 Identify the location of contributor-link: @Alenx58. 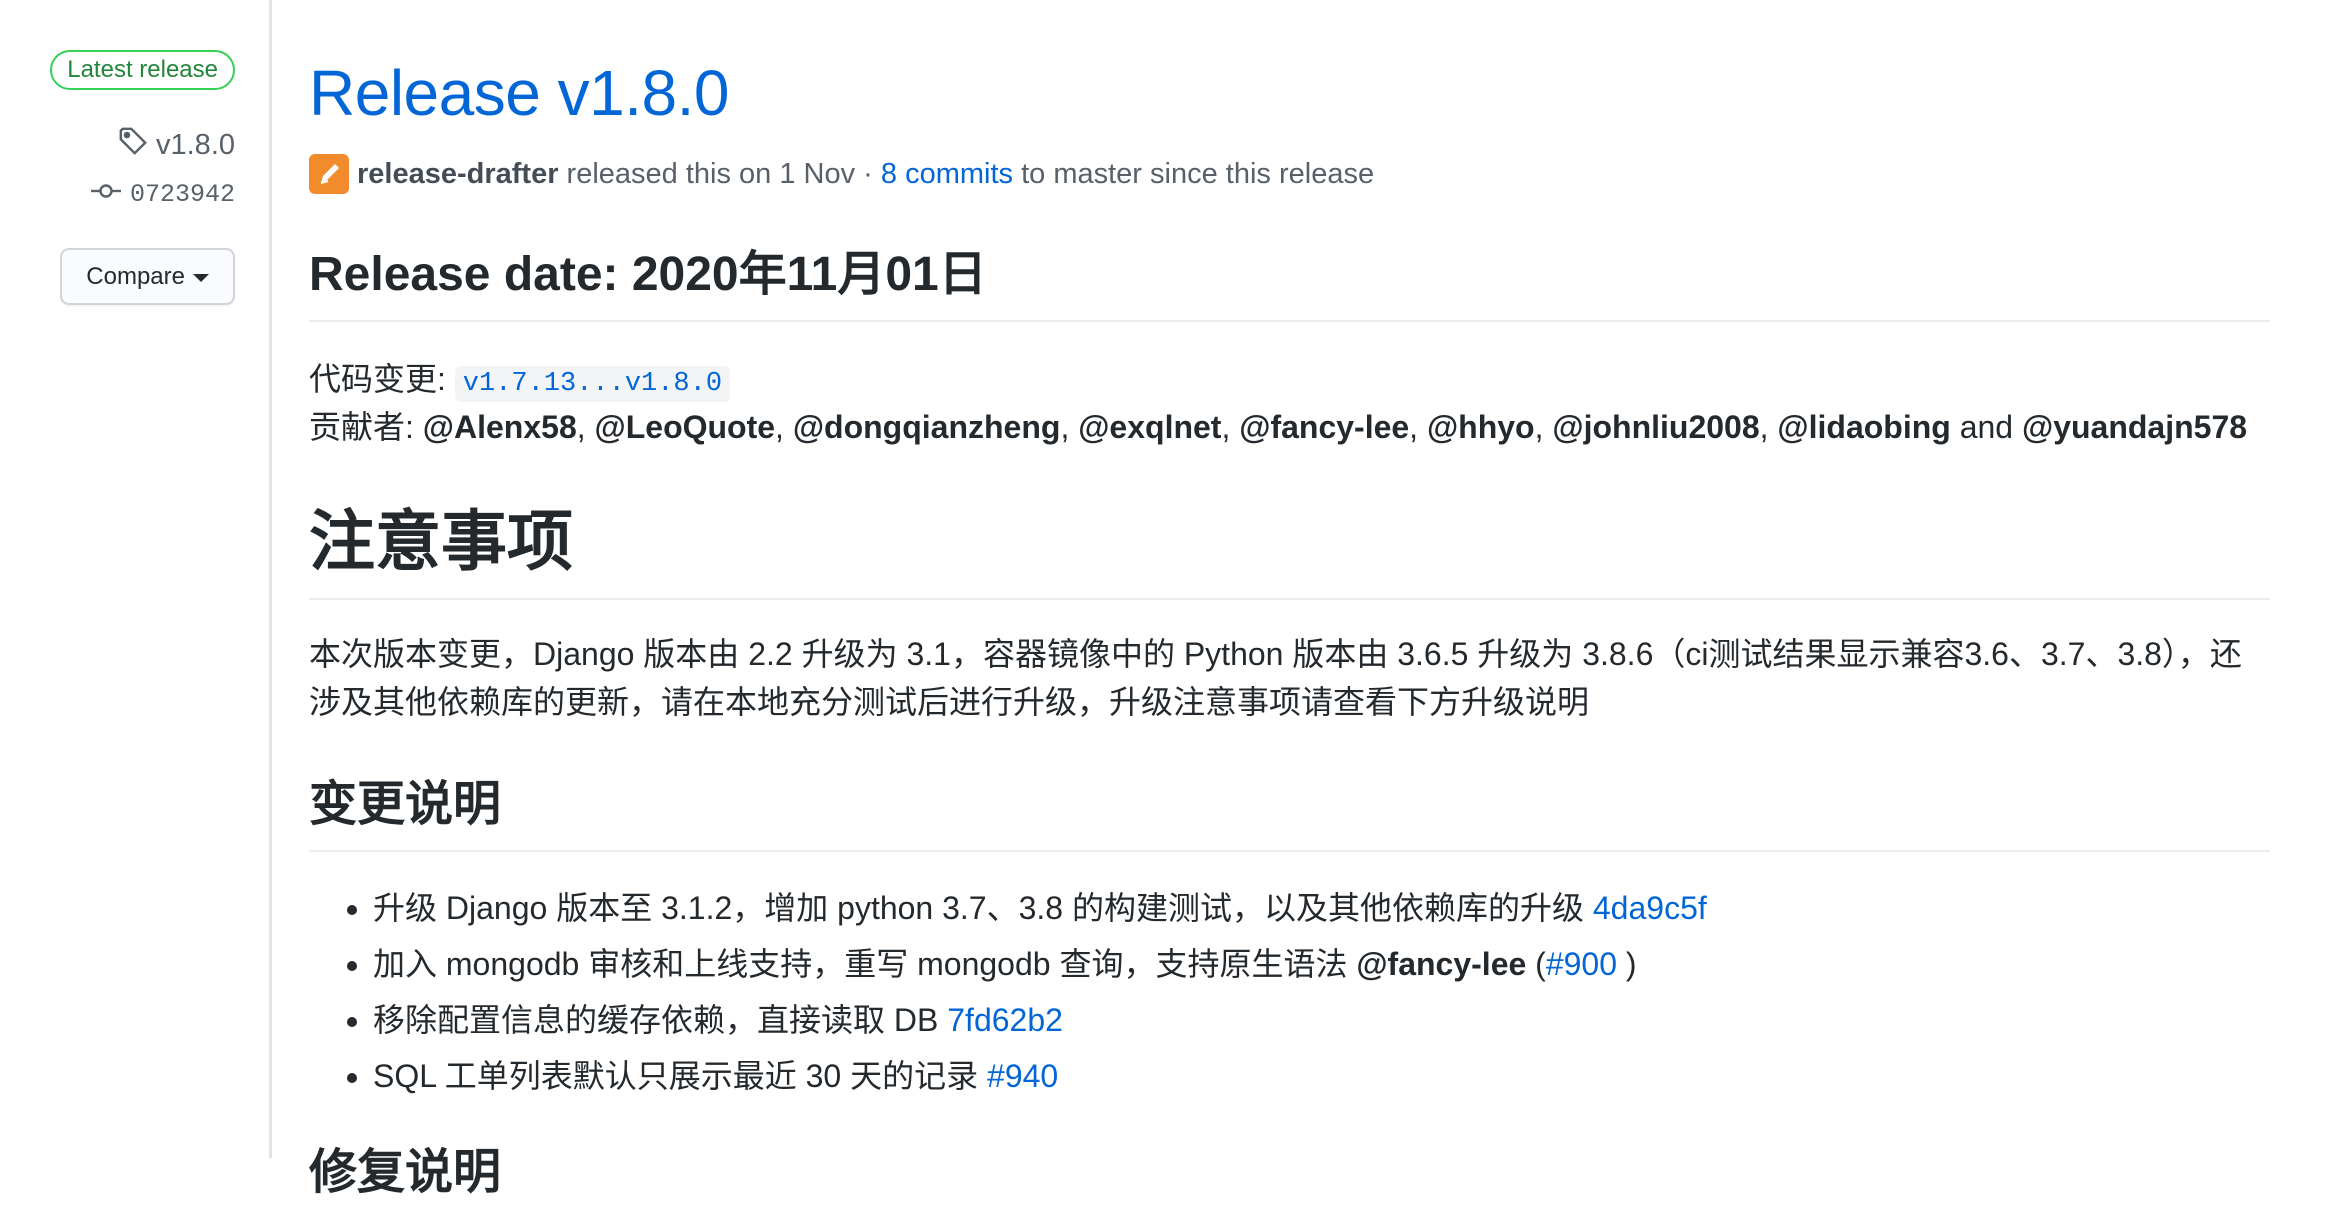
(500, 427).